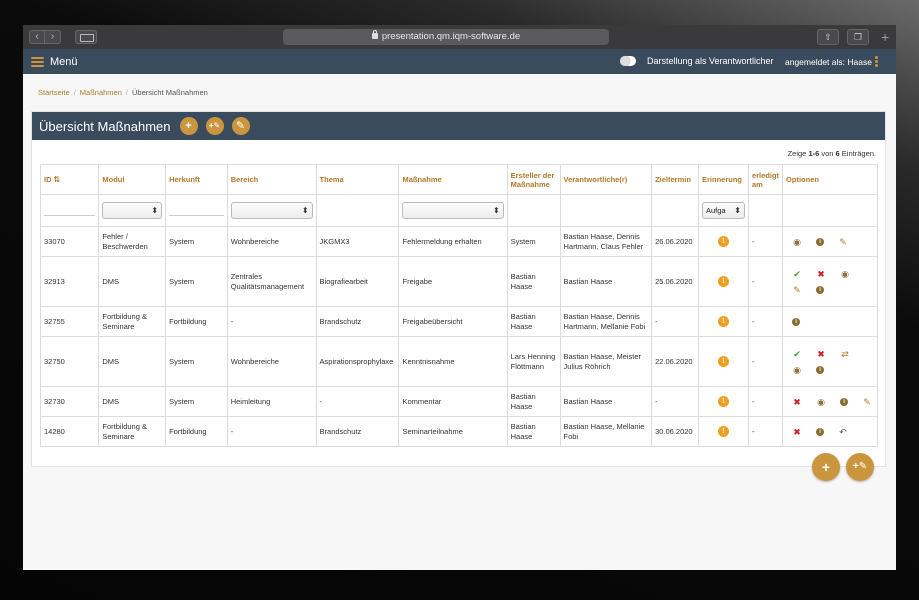  Describe the element at coordinates (69, 179) in the screenshot. I see `col-id: ID ⇅` at that location.